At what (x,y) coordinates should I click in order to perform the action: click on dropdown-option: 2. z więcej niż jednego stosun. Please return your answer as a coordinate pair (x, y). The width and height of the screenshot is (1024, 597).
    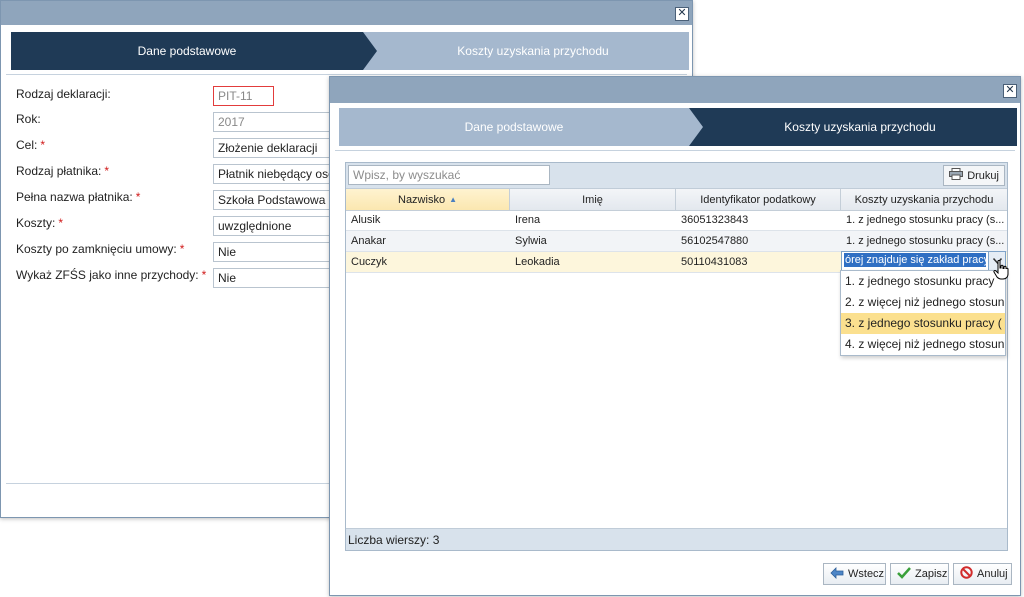
    Looking at the image, I should click on (923, 302).